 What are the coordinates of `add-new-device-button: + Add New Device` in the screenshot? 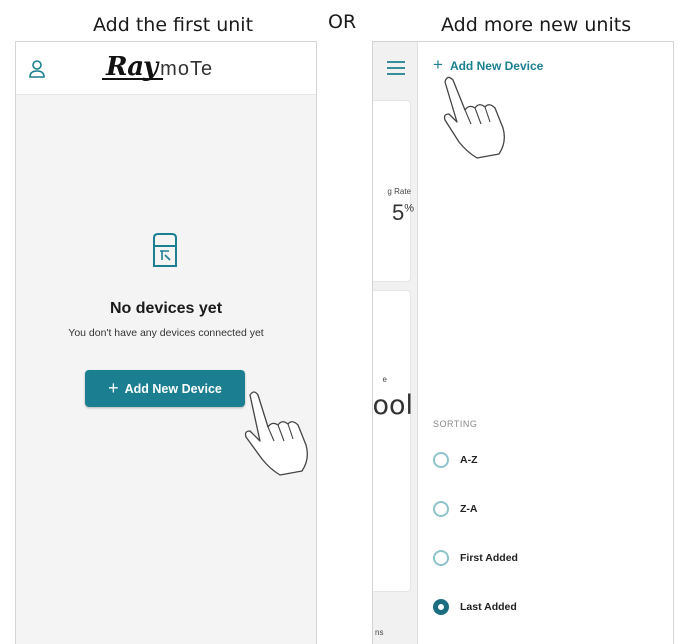 It's located at (165, 388).